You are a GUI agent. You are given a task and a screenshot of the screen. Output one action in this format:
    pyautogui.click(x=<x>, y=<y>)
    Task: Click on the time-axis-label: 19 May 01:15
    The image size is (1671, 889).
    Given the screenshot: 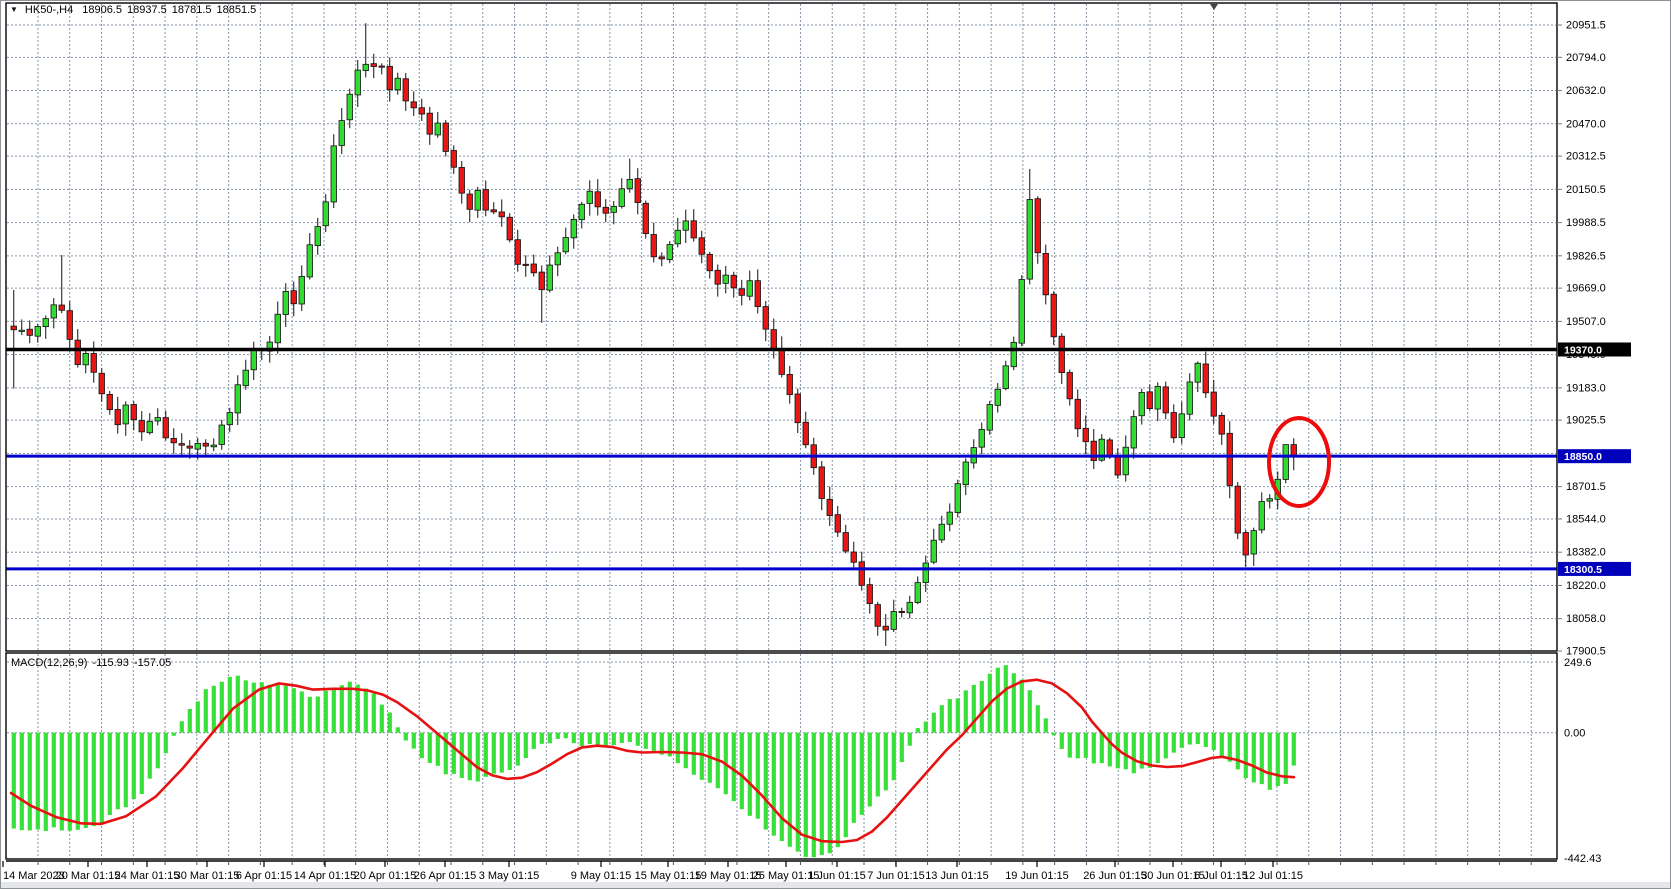 What is the action you would take?
    pyautogui.click(x=728, y=876)
    